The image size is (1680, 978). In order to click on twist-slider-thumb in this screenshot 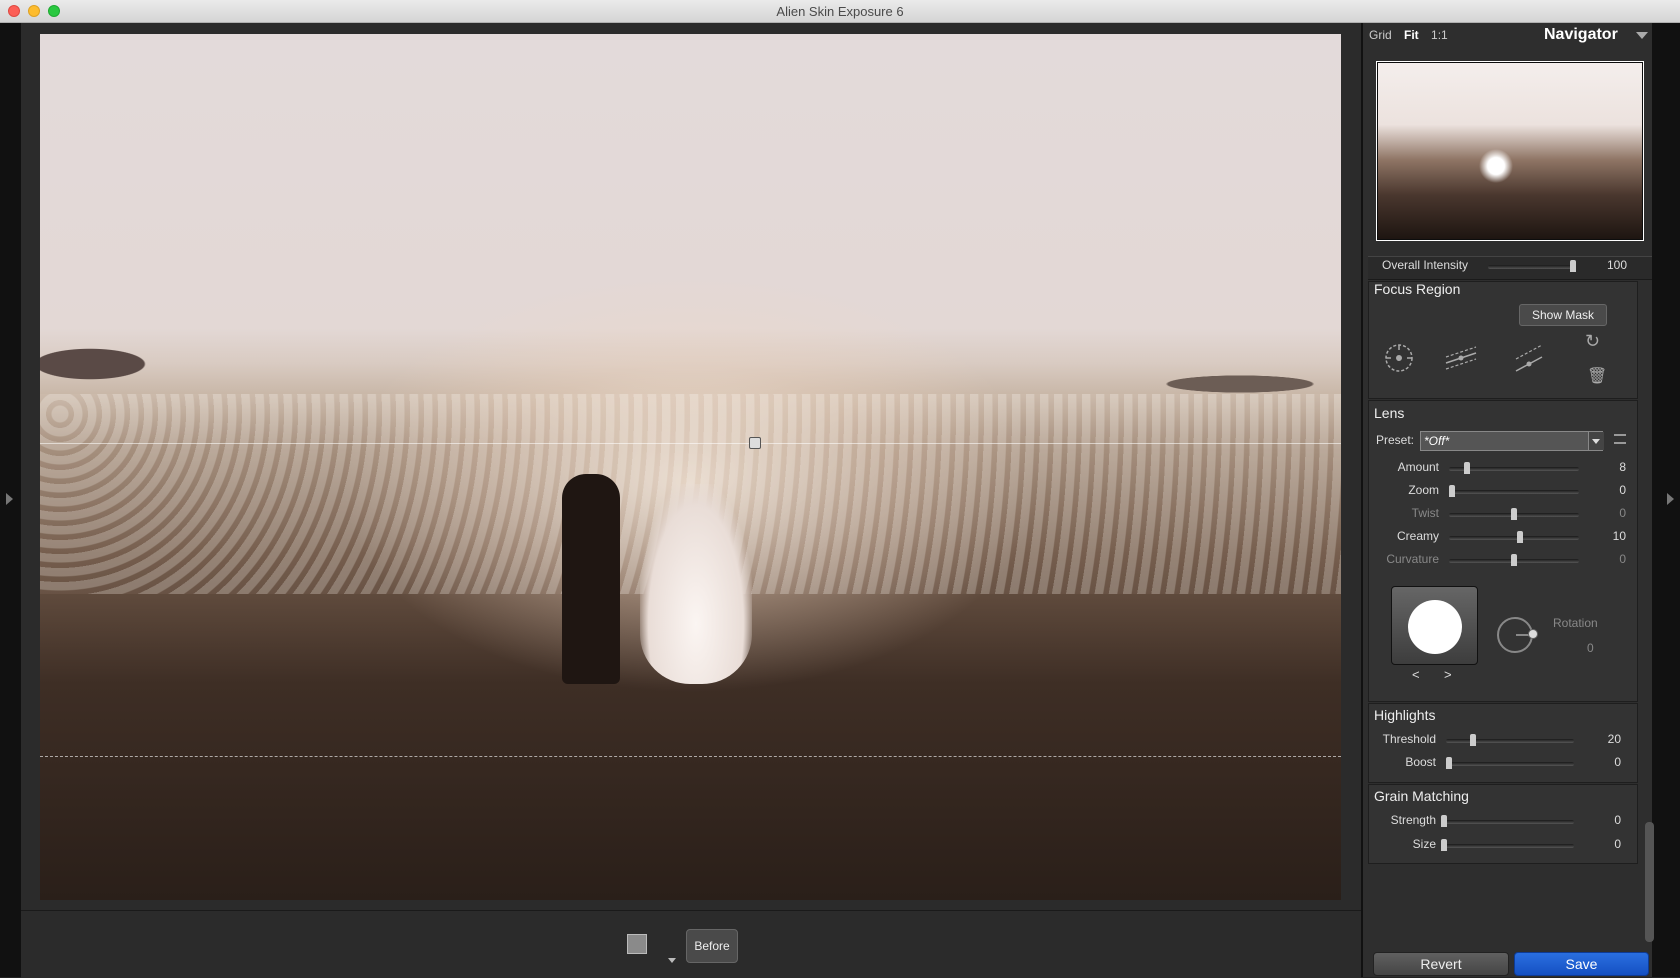, I will do `click(1514, 514)`.